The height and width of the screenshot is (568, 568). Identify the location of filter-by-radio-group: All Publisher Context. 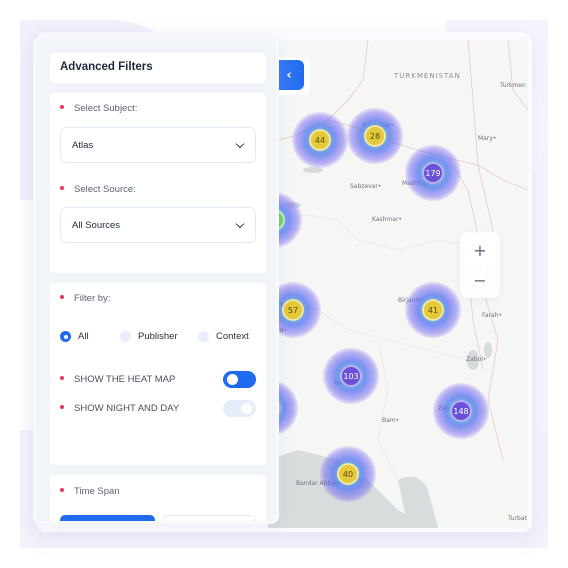
(154, 336).